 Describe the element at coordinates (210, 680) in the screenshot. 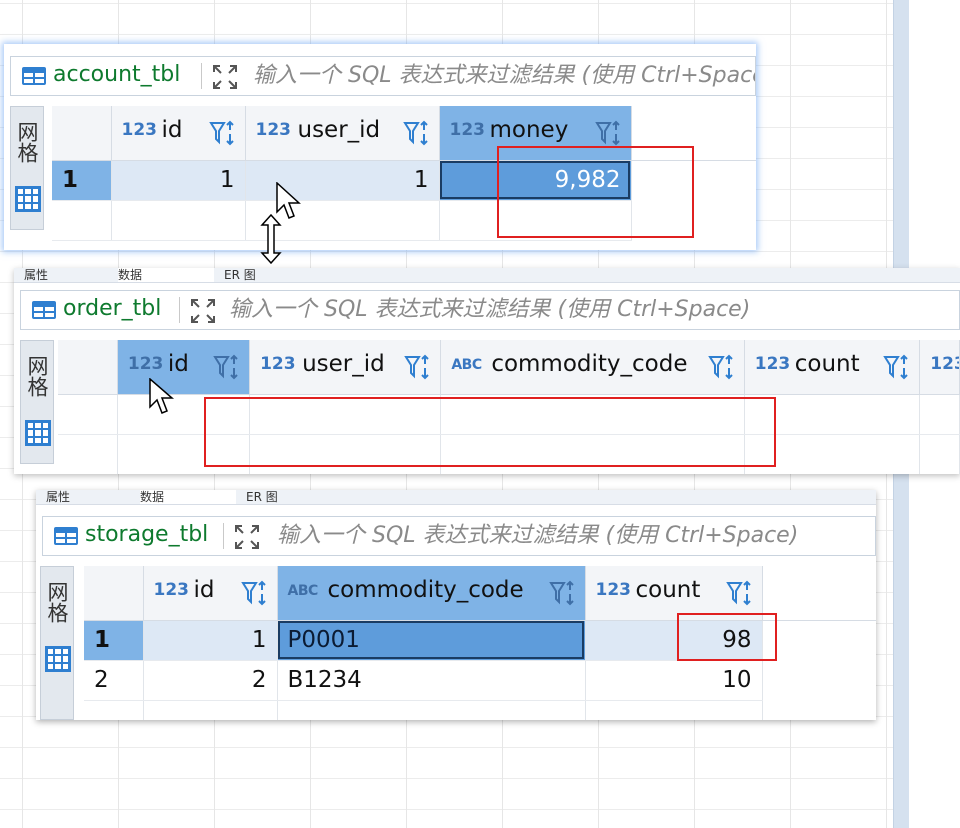

I see `cell: 2` at that location.